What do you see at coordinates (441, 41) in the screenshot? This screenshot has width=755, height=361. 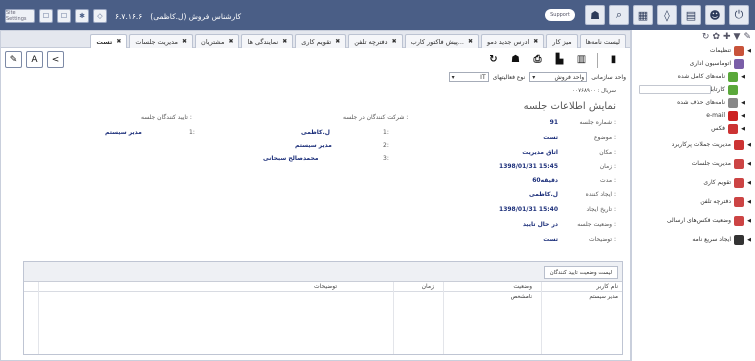 I see `tab-proforma: پیش فاکتور کارب... ✖` at bounding box center [441, 41].